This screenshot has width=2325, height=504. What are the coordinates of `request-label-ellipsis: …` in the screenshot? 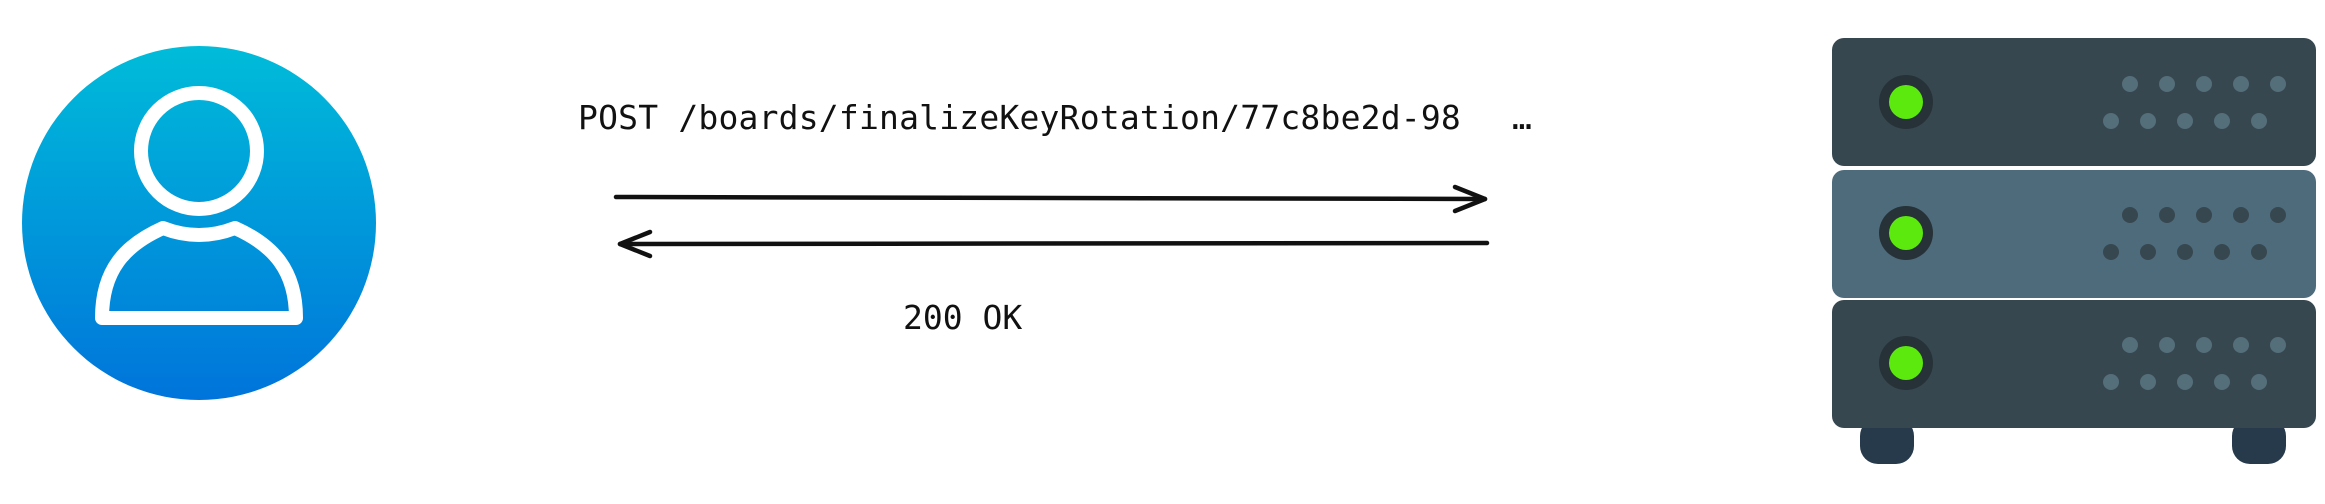 It's located at (1522, 117).